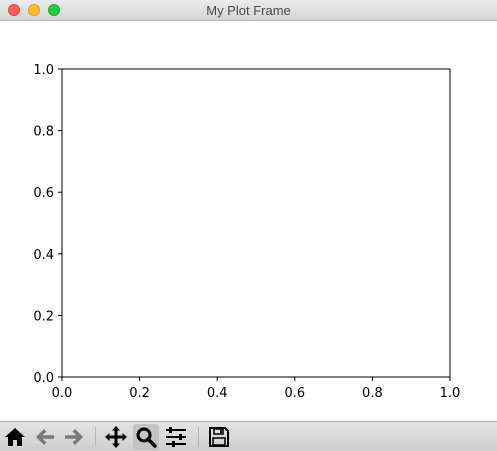 This screenshot has height=451, width=497. I want to click on back-button, so click(45, 437).